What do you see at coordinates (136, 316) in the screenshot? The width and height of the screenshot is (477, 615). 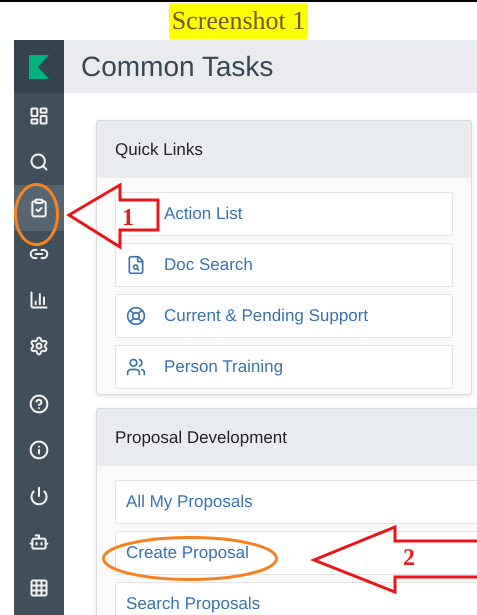 I see `lifebuoy-icon` at bounding box center [136, 316].